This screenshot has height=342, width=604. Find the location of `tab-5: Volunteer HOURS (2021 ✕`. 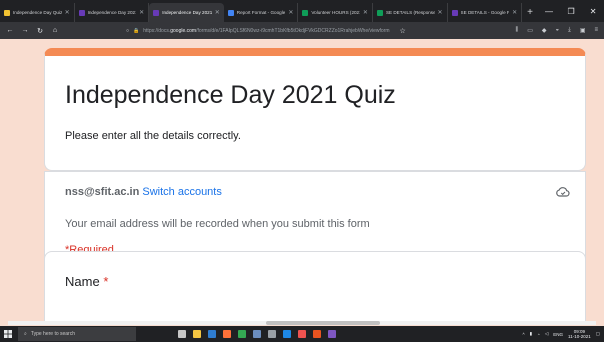

tab-5: Volunteer HOURS (2021 ✕ is located at coordinates (335, 12).